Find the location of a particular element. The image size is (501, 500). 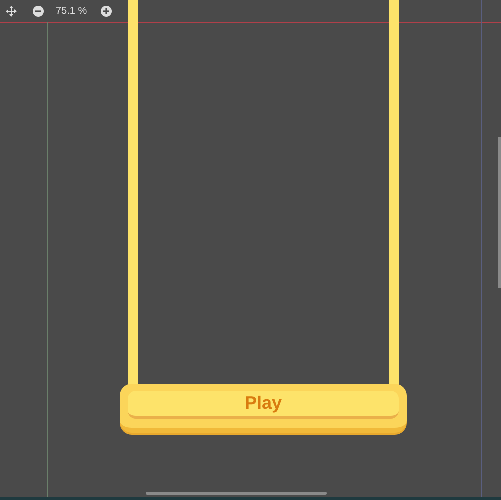

zoom-level: 75.1 % is located at coordinates (72, 11).